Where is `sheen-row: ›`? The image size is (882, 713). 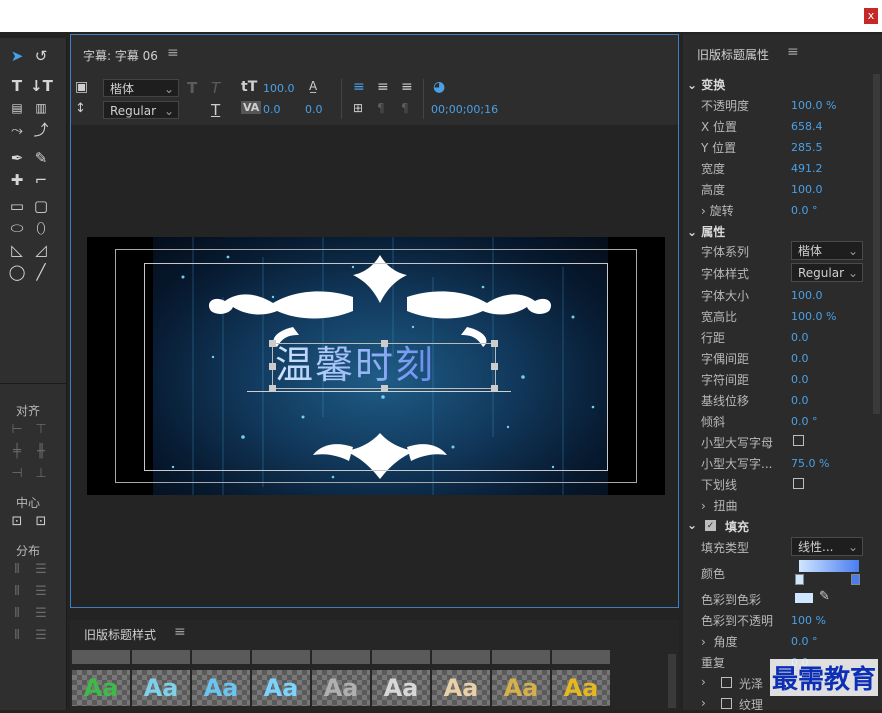 sheen-row: › is located at coordinates (703, 682).